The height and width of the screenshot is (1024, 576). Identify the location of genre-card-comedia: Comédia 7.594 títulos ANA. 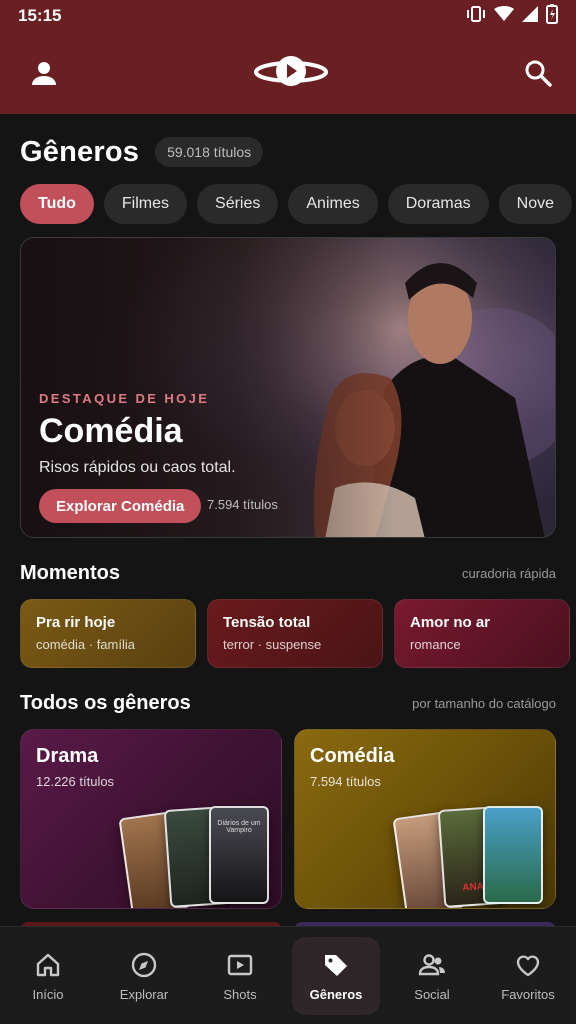
(425, 819).